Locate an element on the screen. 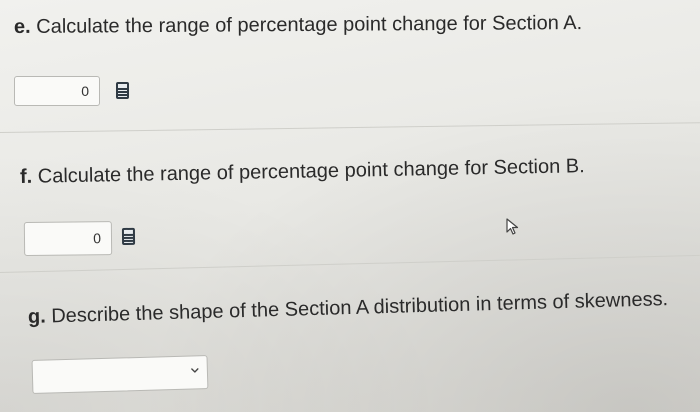  question-f-answer-input: 0 is located at coordinates (68, 238).